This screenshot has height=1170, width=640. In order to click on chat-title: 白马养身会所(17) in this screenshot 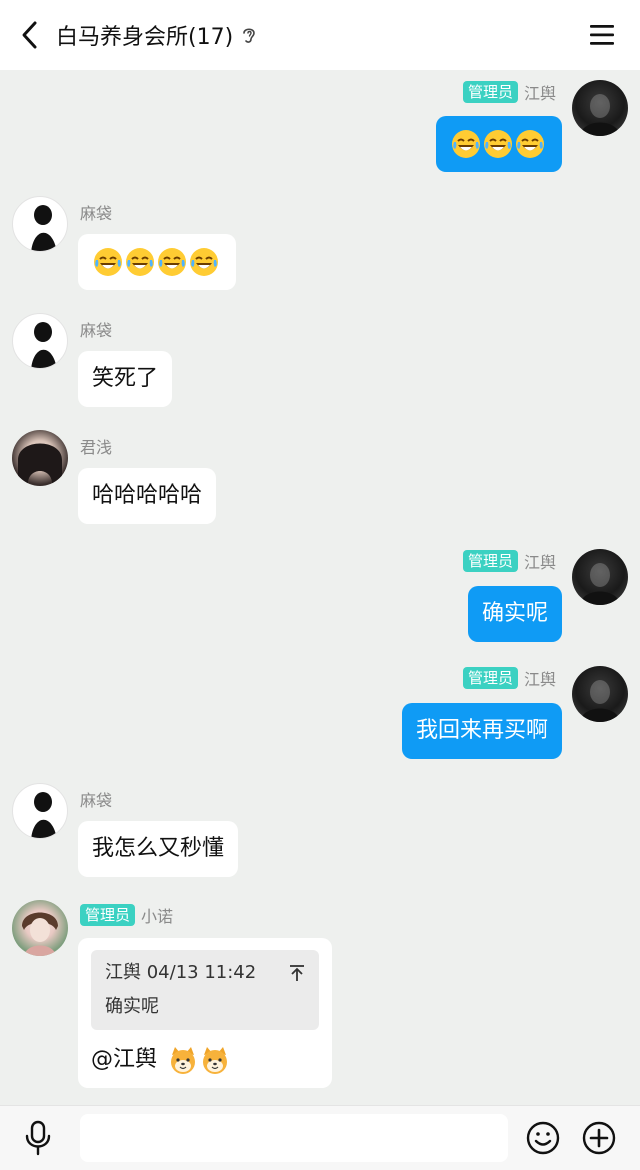, I will do `click(145, 37)`.